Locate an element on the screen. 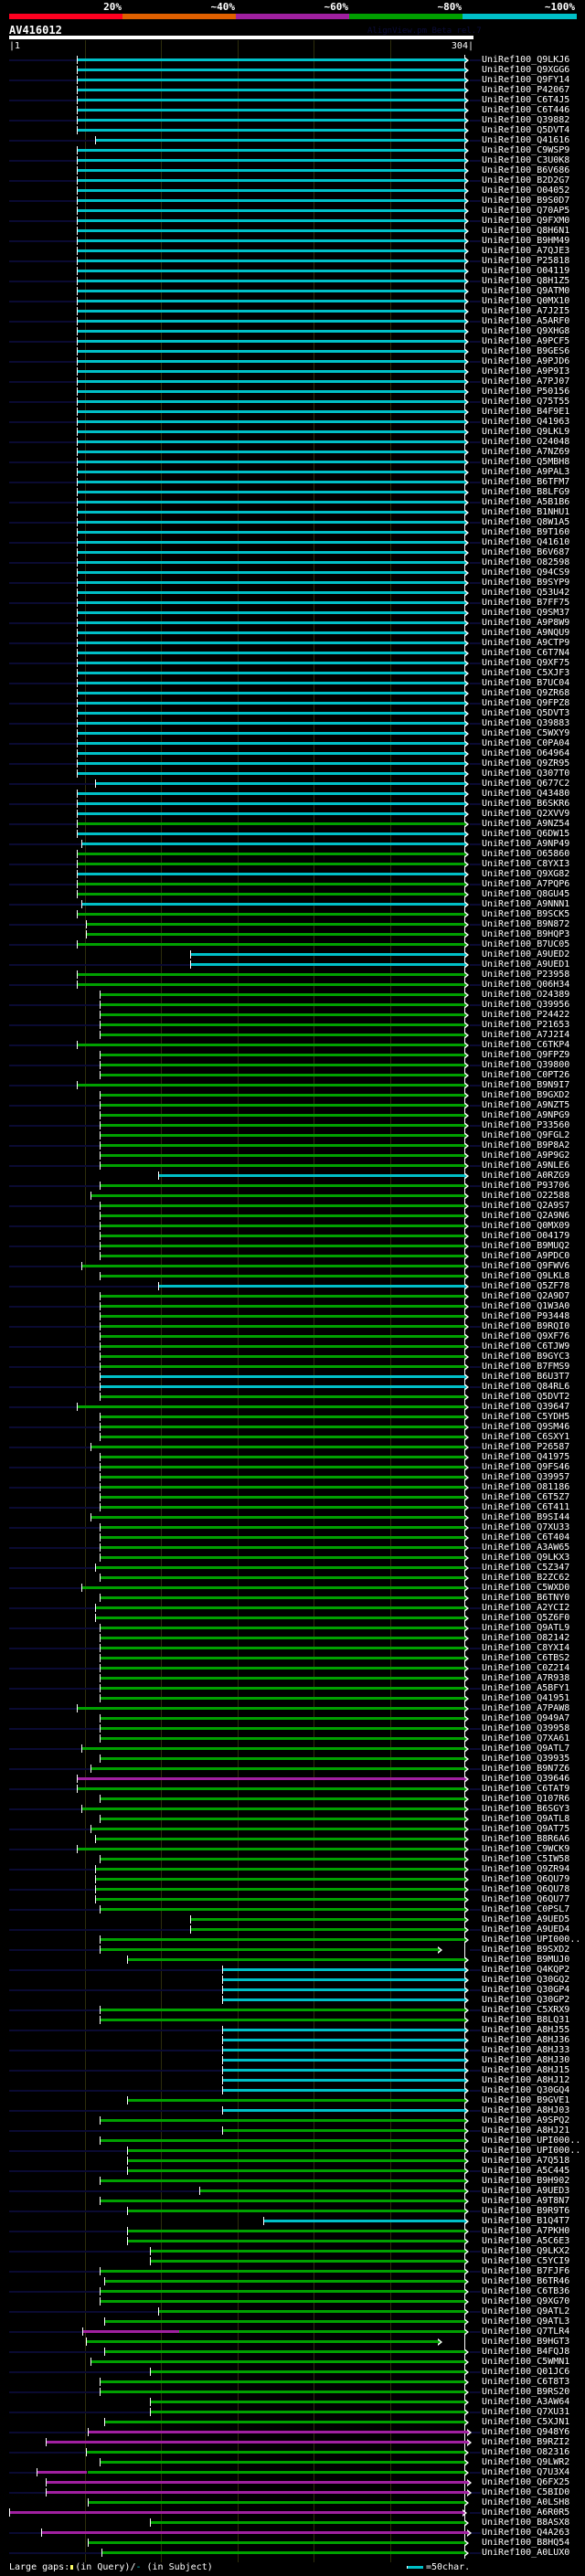 The height and width of the screenshot is (2576, 585). hit-label: UniRef100_A7J2I5 is located at coordinates (525, 311).